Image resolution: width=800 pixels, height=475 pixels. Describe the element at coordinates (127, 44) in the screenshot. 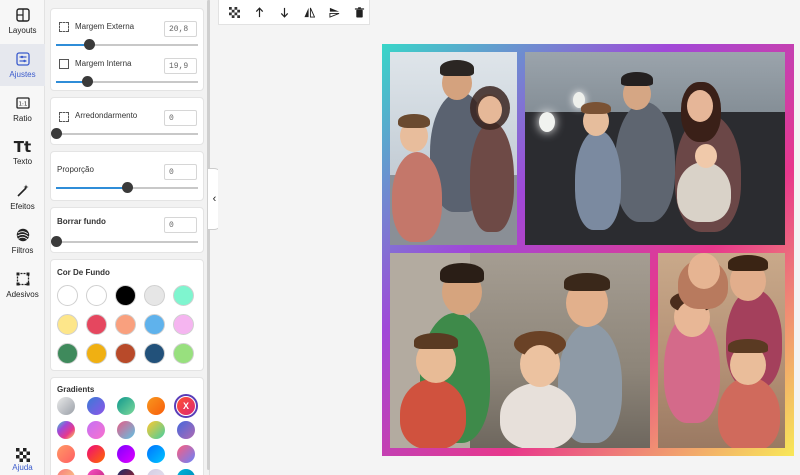

I see `outer-margin-slider` at that location.